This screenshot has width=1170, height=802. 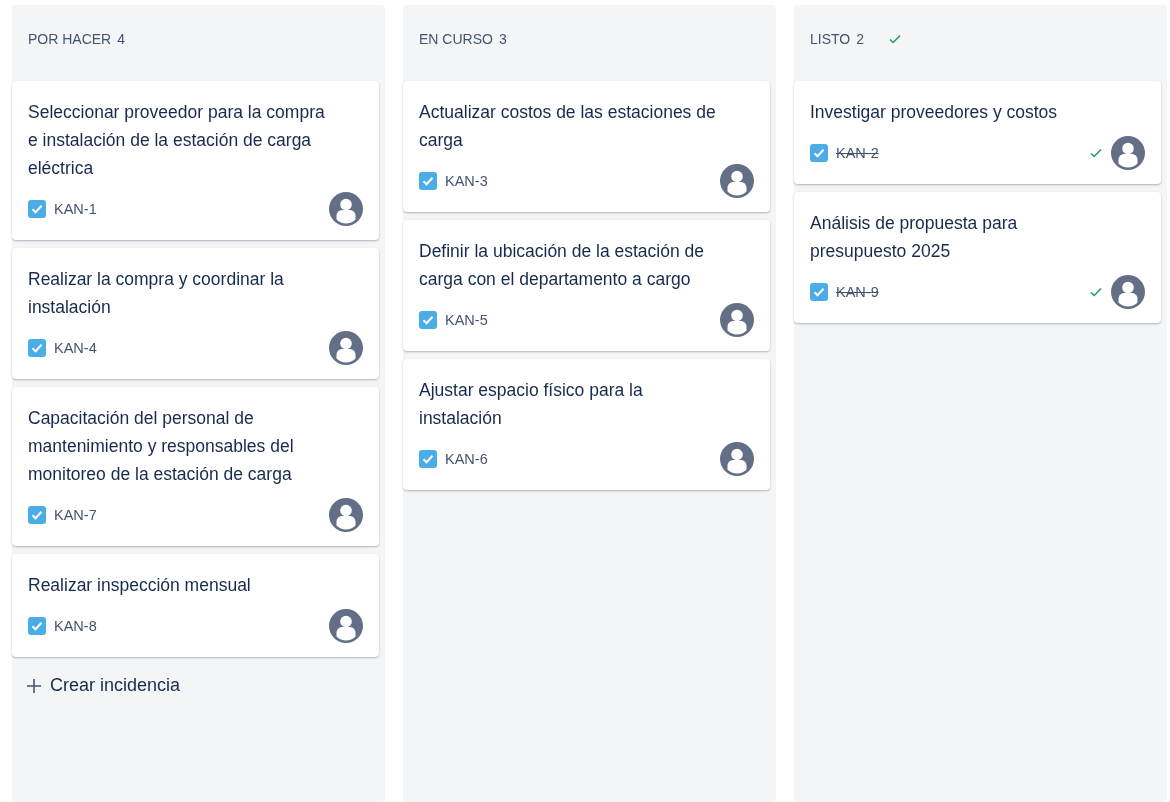 I want to click on column-title: LISTO, so click(x=830, y=39).